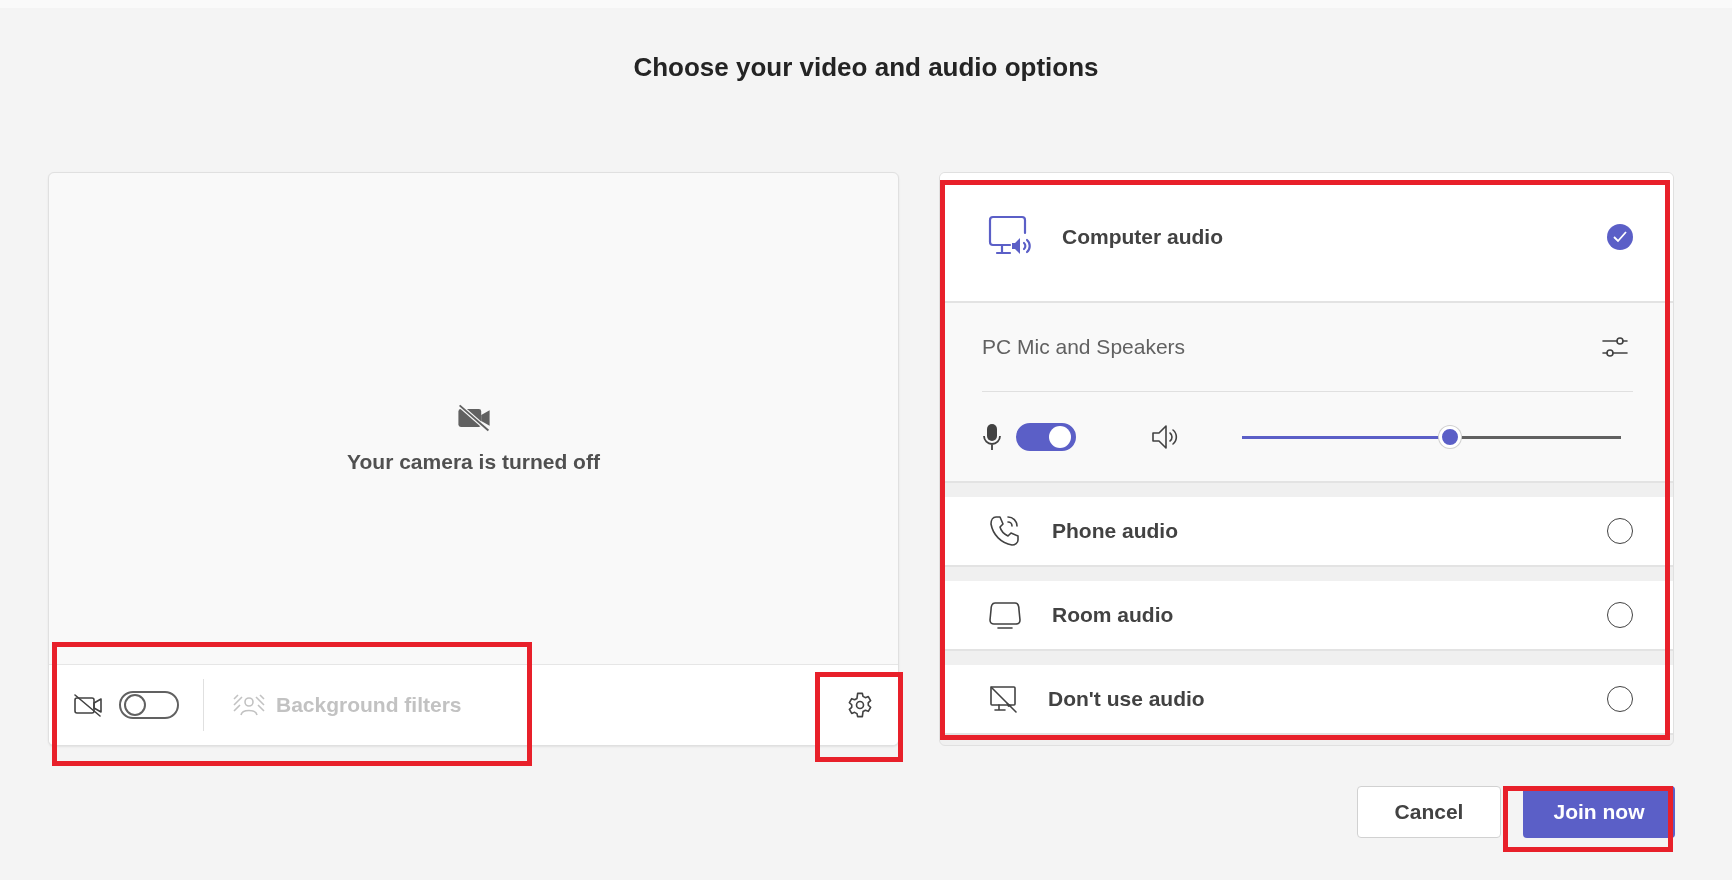 Image resolution: width=1732 pixels, height=880 pixels. What do you see at coordinates (1142, 237) in the screenshot?
I see `option-label: Computer audio` at bounding box center [1142, 237].